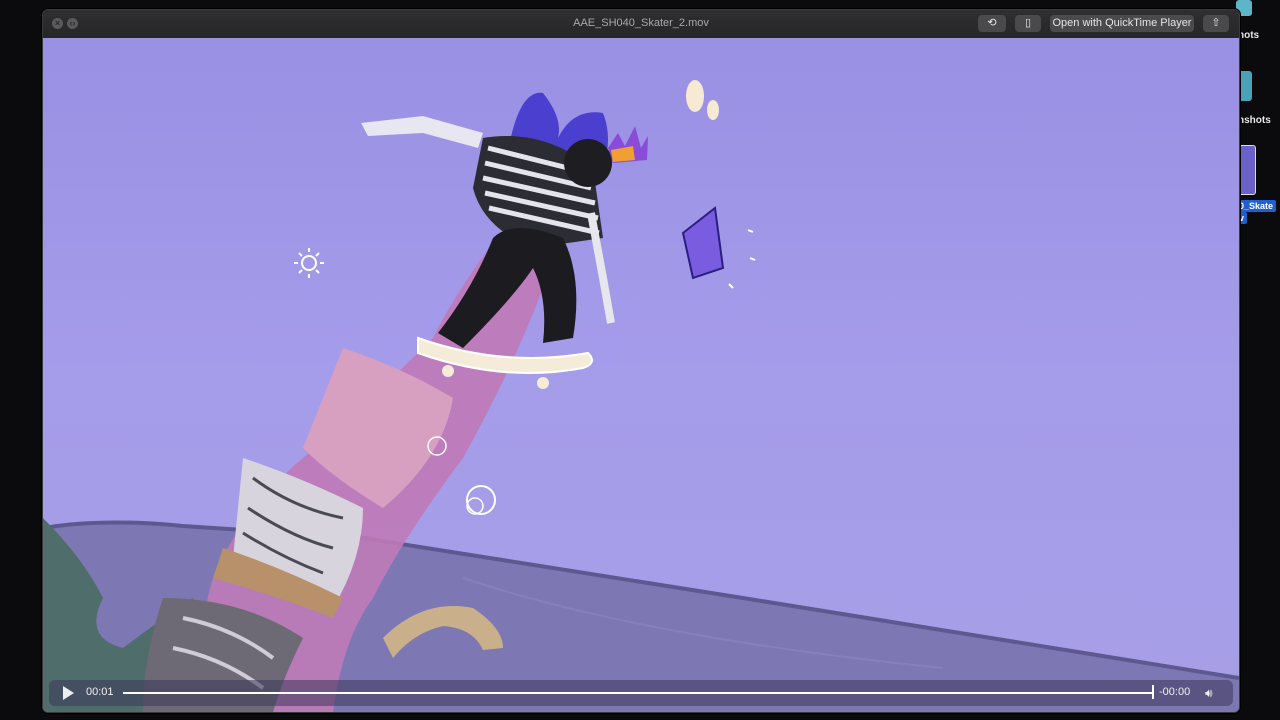  What do you see at coordinates (1209, 693) in the screenshot?
I see `volume-icon: 🔊︎` at bounding box center [1209, 693].